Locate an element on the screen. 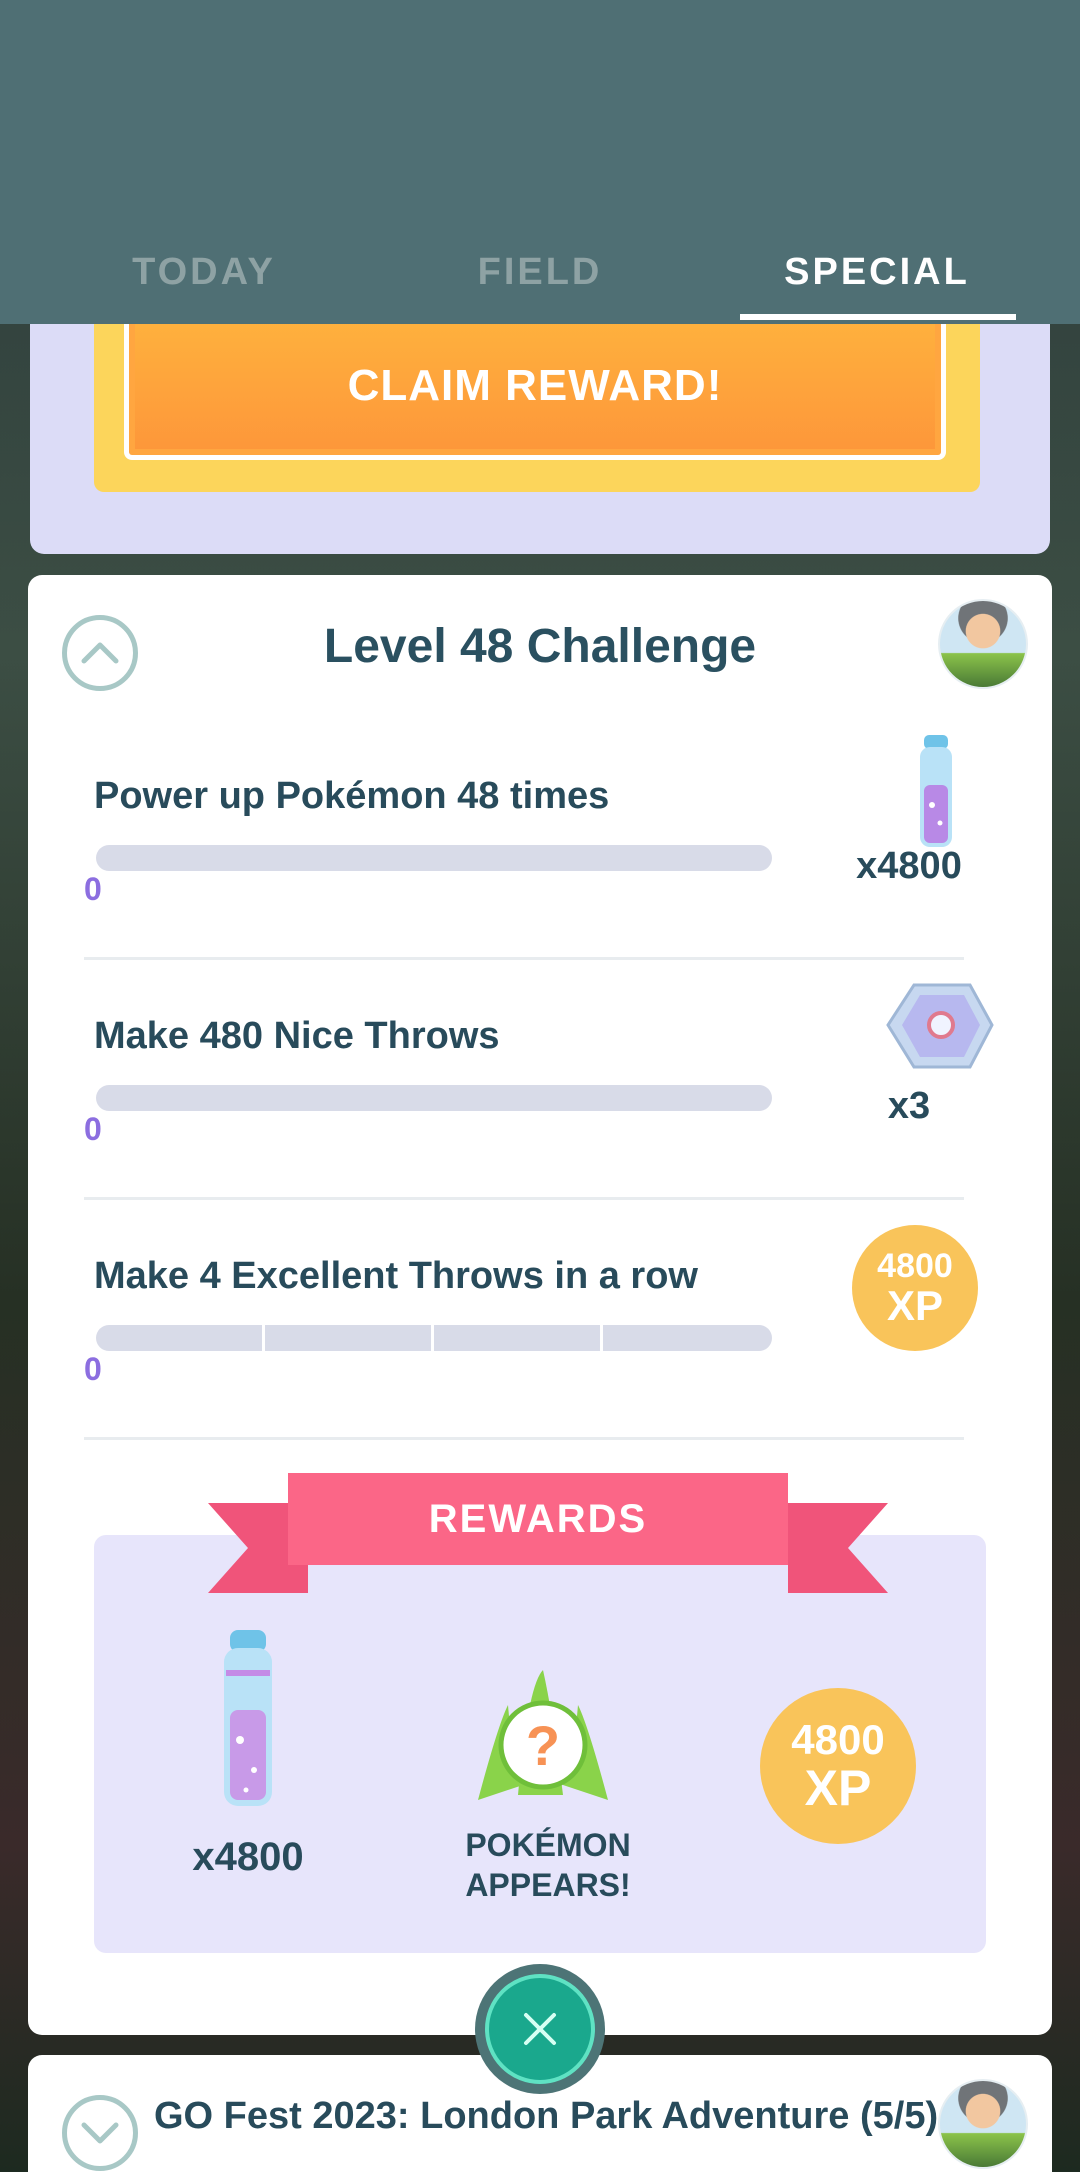 This screenshot has width=1080, height=2172. expand-button is located at coordinates (100, 2133).